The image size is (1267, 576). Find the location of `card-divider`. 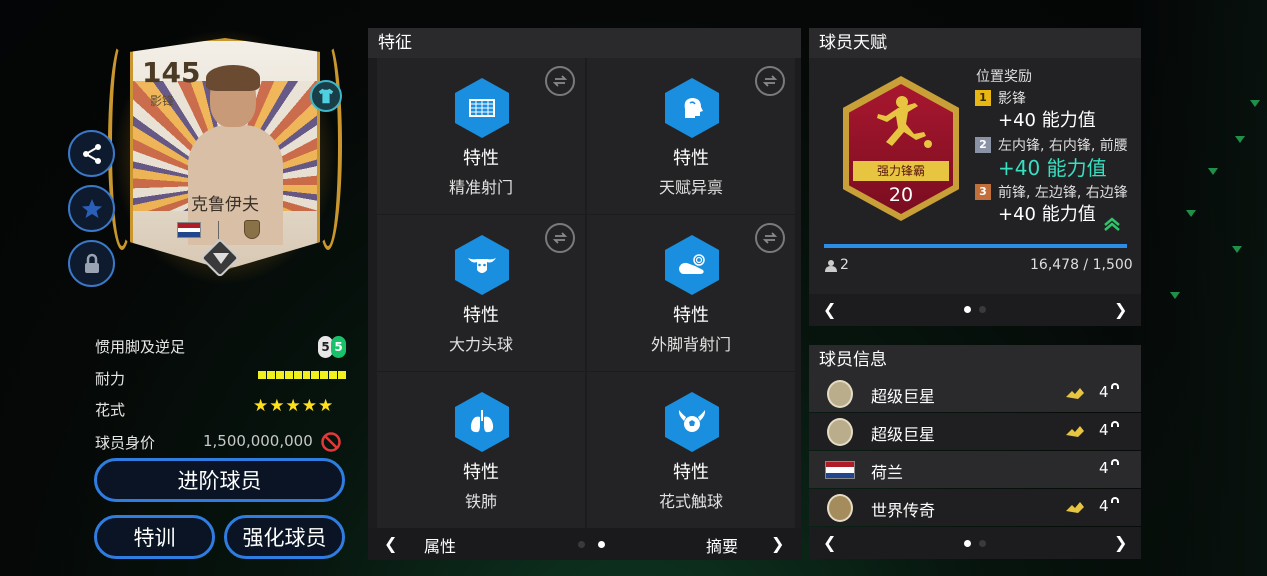

card-divider is located at coordinates (218, 230).